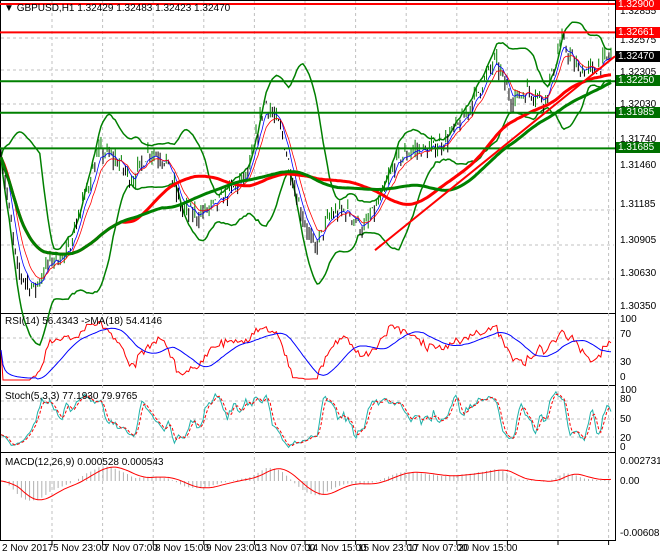 This screenshot has height=560, width=660. Describe the element at coordinates (638, 32) in the screenshot. I see `resistance-tag: 1.32661` at that location.